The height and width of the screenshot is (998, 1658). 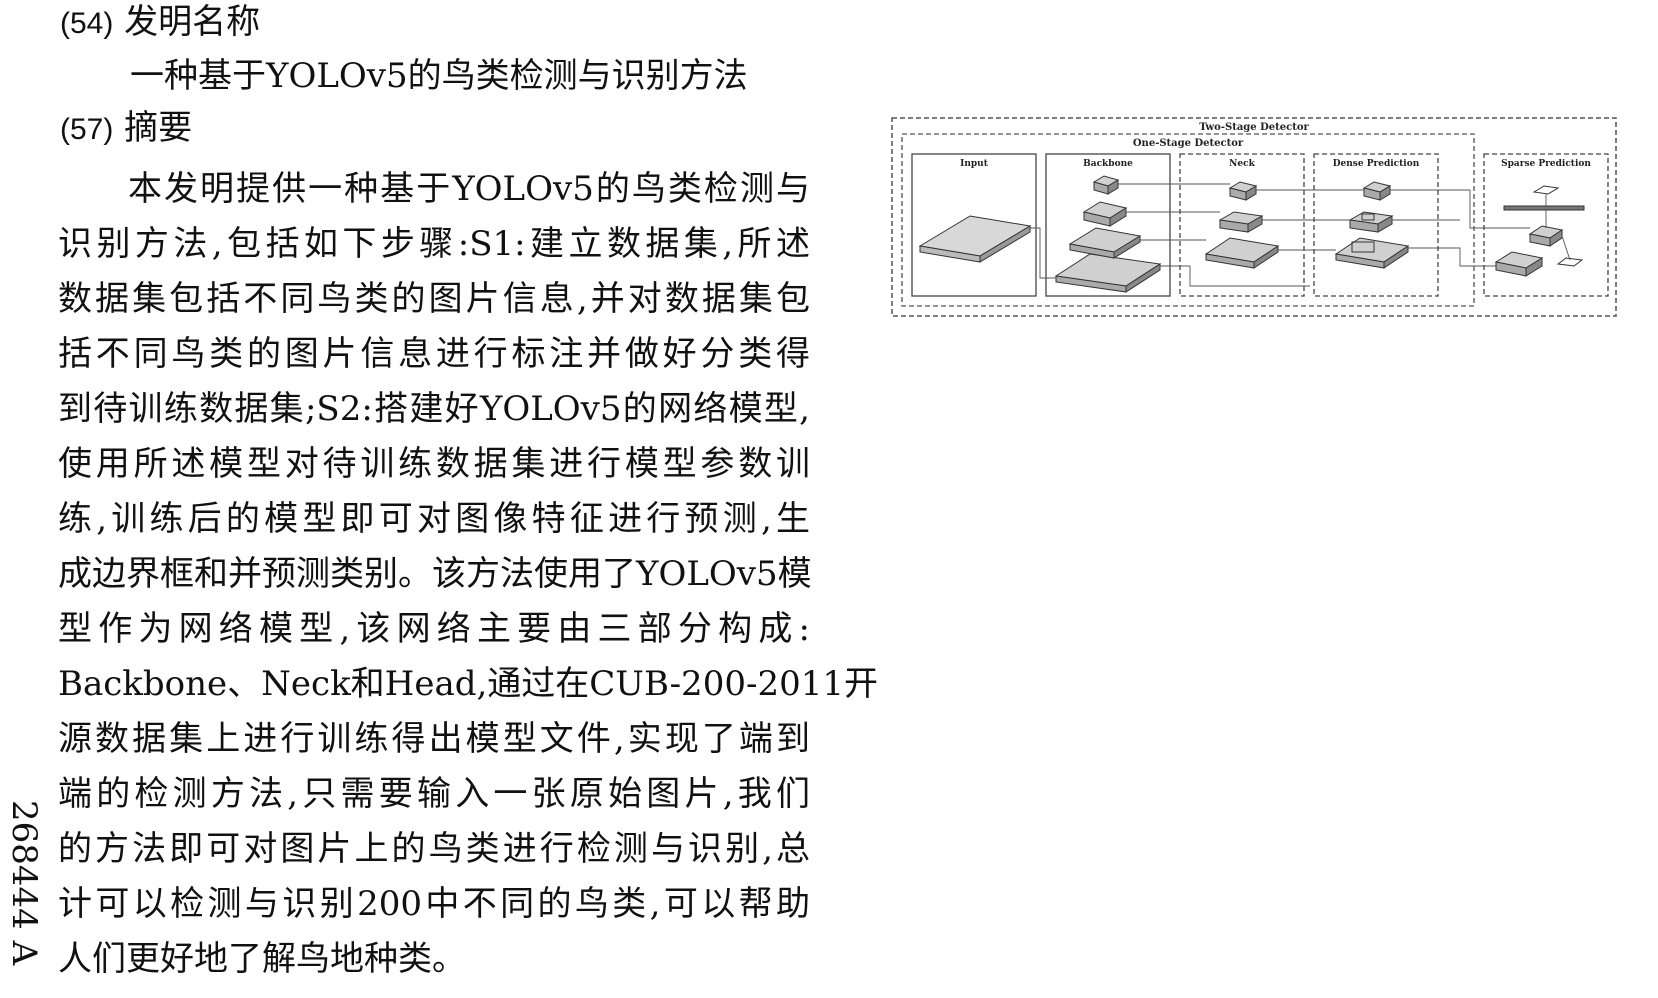 What do you see at coordinates (434, 904) in the screenshot?
I see `abstract-line: 计可以检测与识别200中不同的鸟类,可以帮助` at bounding box center [434, 904].